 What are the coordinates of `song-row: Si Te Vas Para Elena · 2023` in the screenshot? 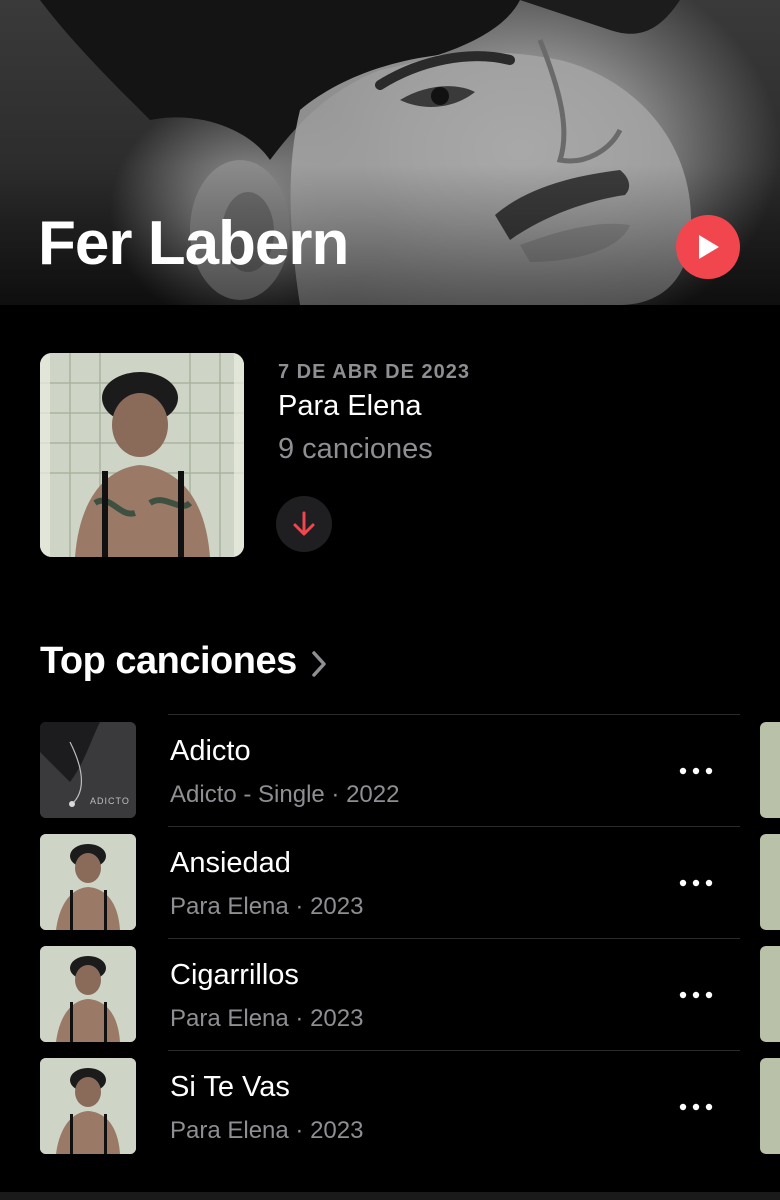 It's located at (390, 1106).